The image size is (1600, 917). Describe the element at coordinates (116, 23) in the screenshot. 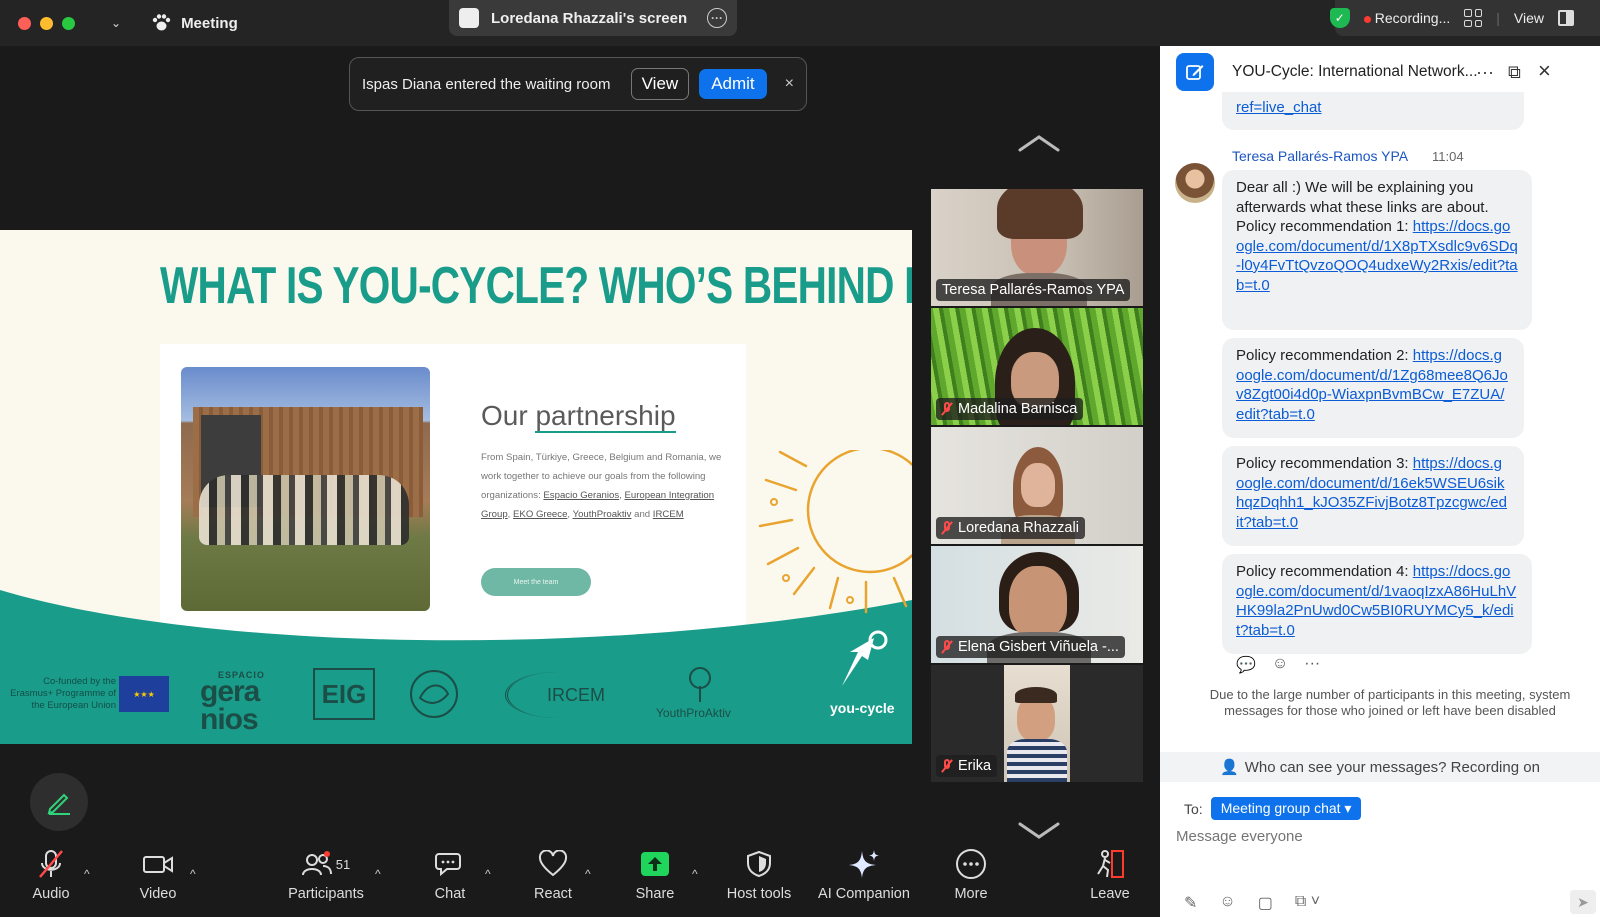

I see `chevron-down-icon: ⌄` at that location.